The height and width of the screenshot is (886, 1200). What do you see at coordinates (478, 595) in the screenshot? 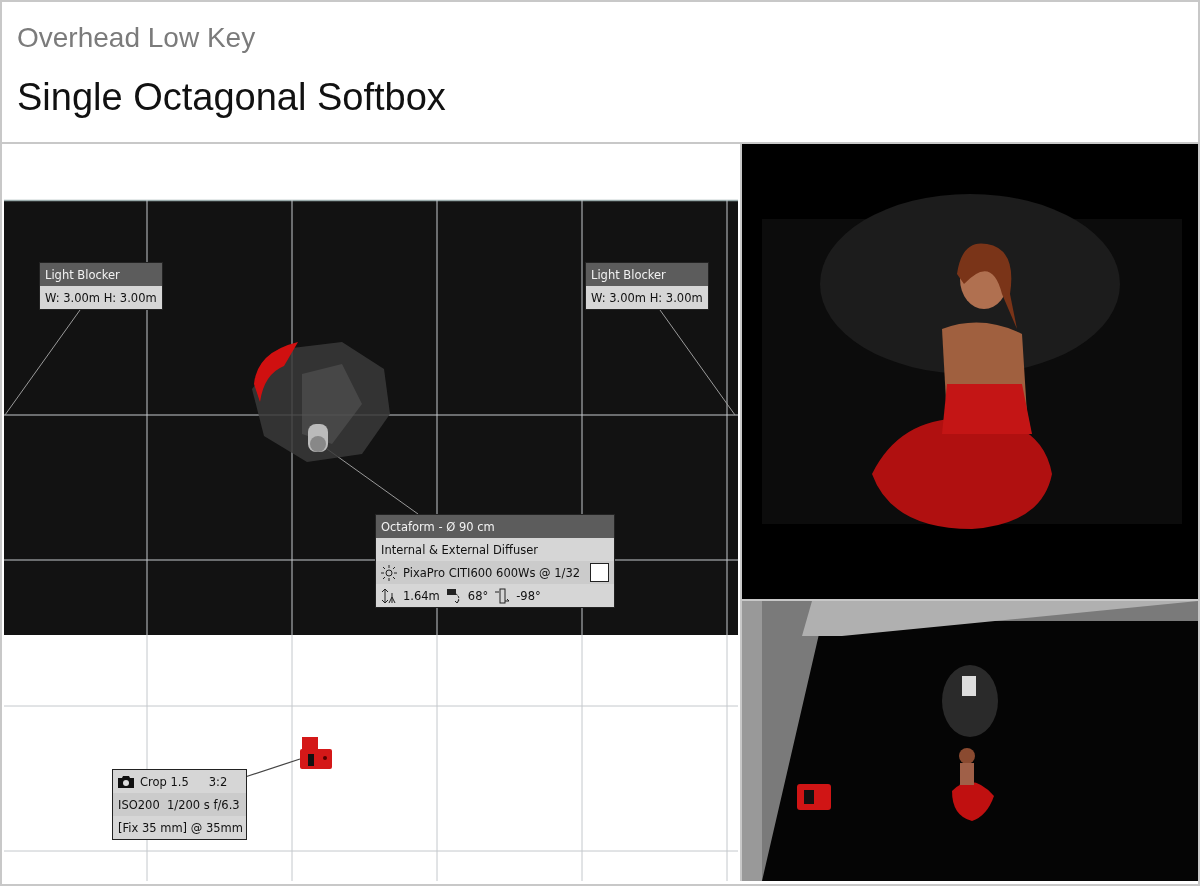
I see `tilt-text: 68°` at bounding box center [478, 595].